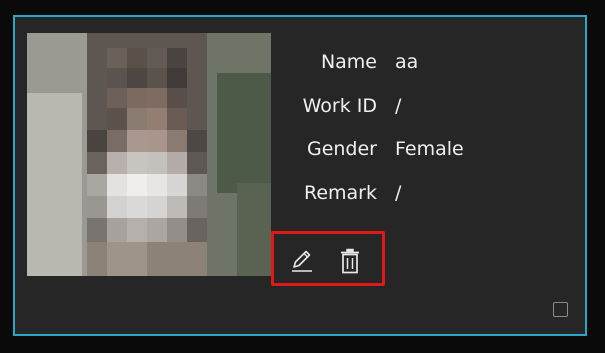 This screenshot has height=353, width=605. I want to click on action-highlight-box, so click(328, 258).